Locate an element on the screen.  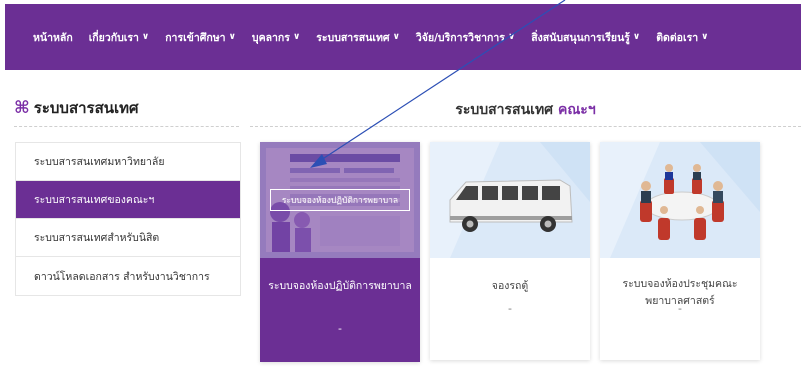
sidebar-item-faculty-system: ระบบสารสนเทศของคณะฯ is located at coordinates (128, 200).